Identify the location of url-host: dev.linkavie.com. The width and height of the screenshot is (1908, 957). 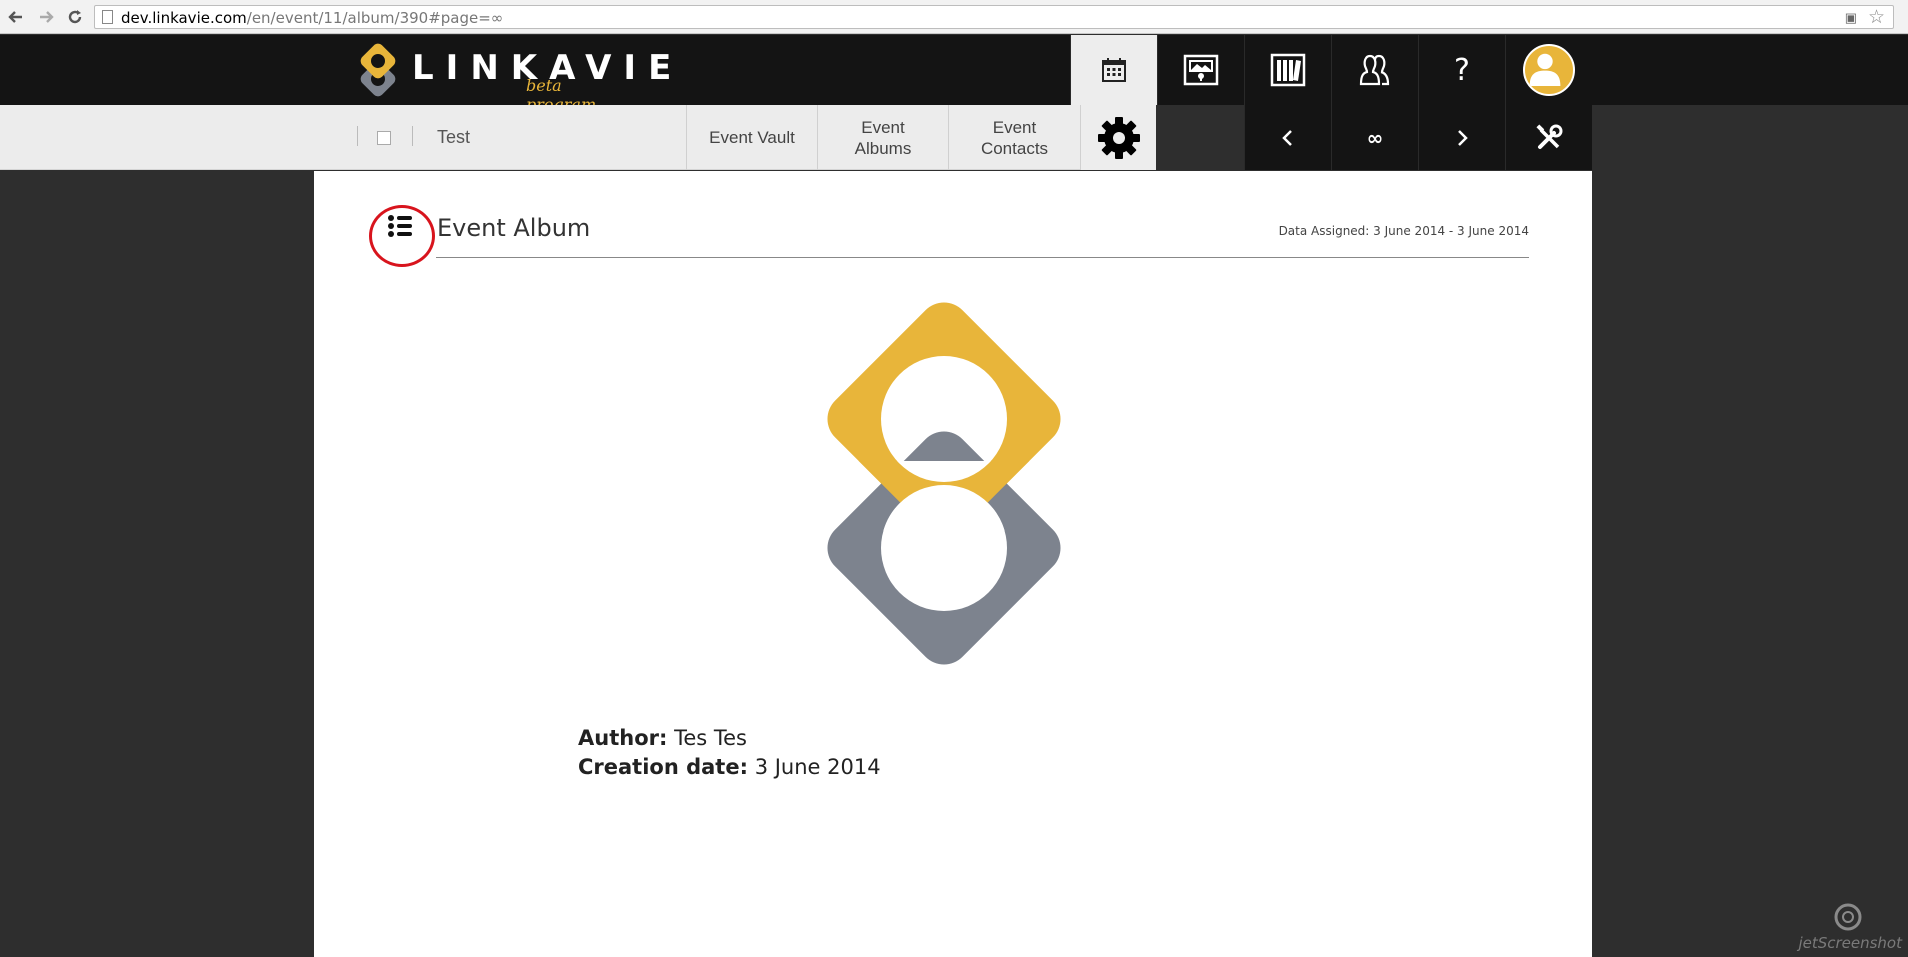
(184, 18).